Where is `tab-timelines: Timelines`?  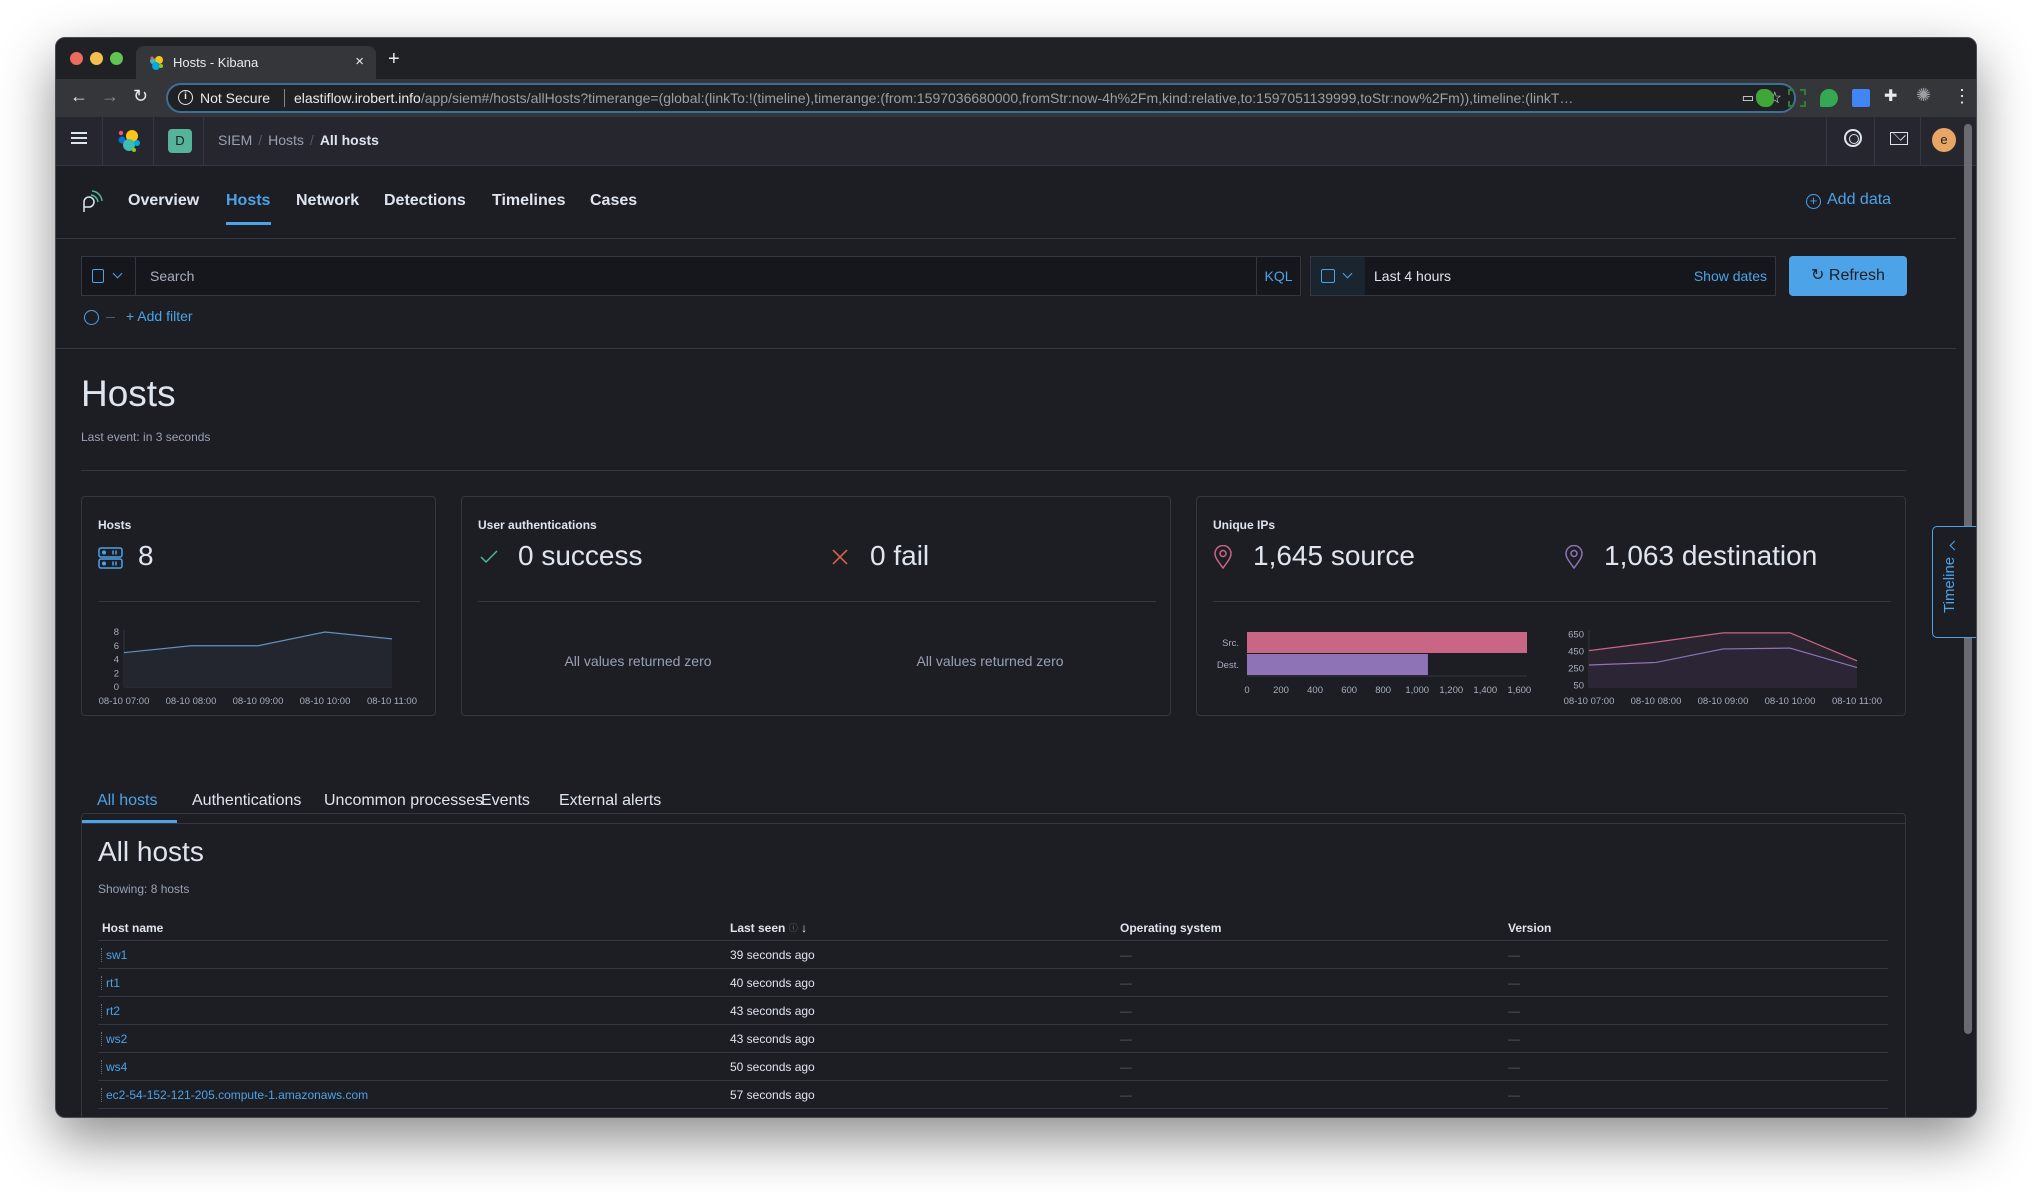
tab-timelines: Timelines is located at coordinates (529, 201).